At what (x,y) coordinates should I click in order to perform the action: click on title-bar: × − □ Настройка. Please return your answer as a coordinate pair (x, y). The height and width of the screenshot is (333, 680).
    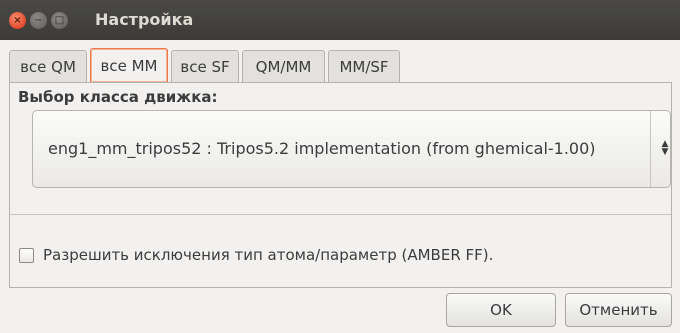
    Looking at the image, I should click on (340, 20).